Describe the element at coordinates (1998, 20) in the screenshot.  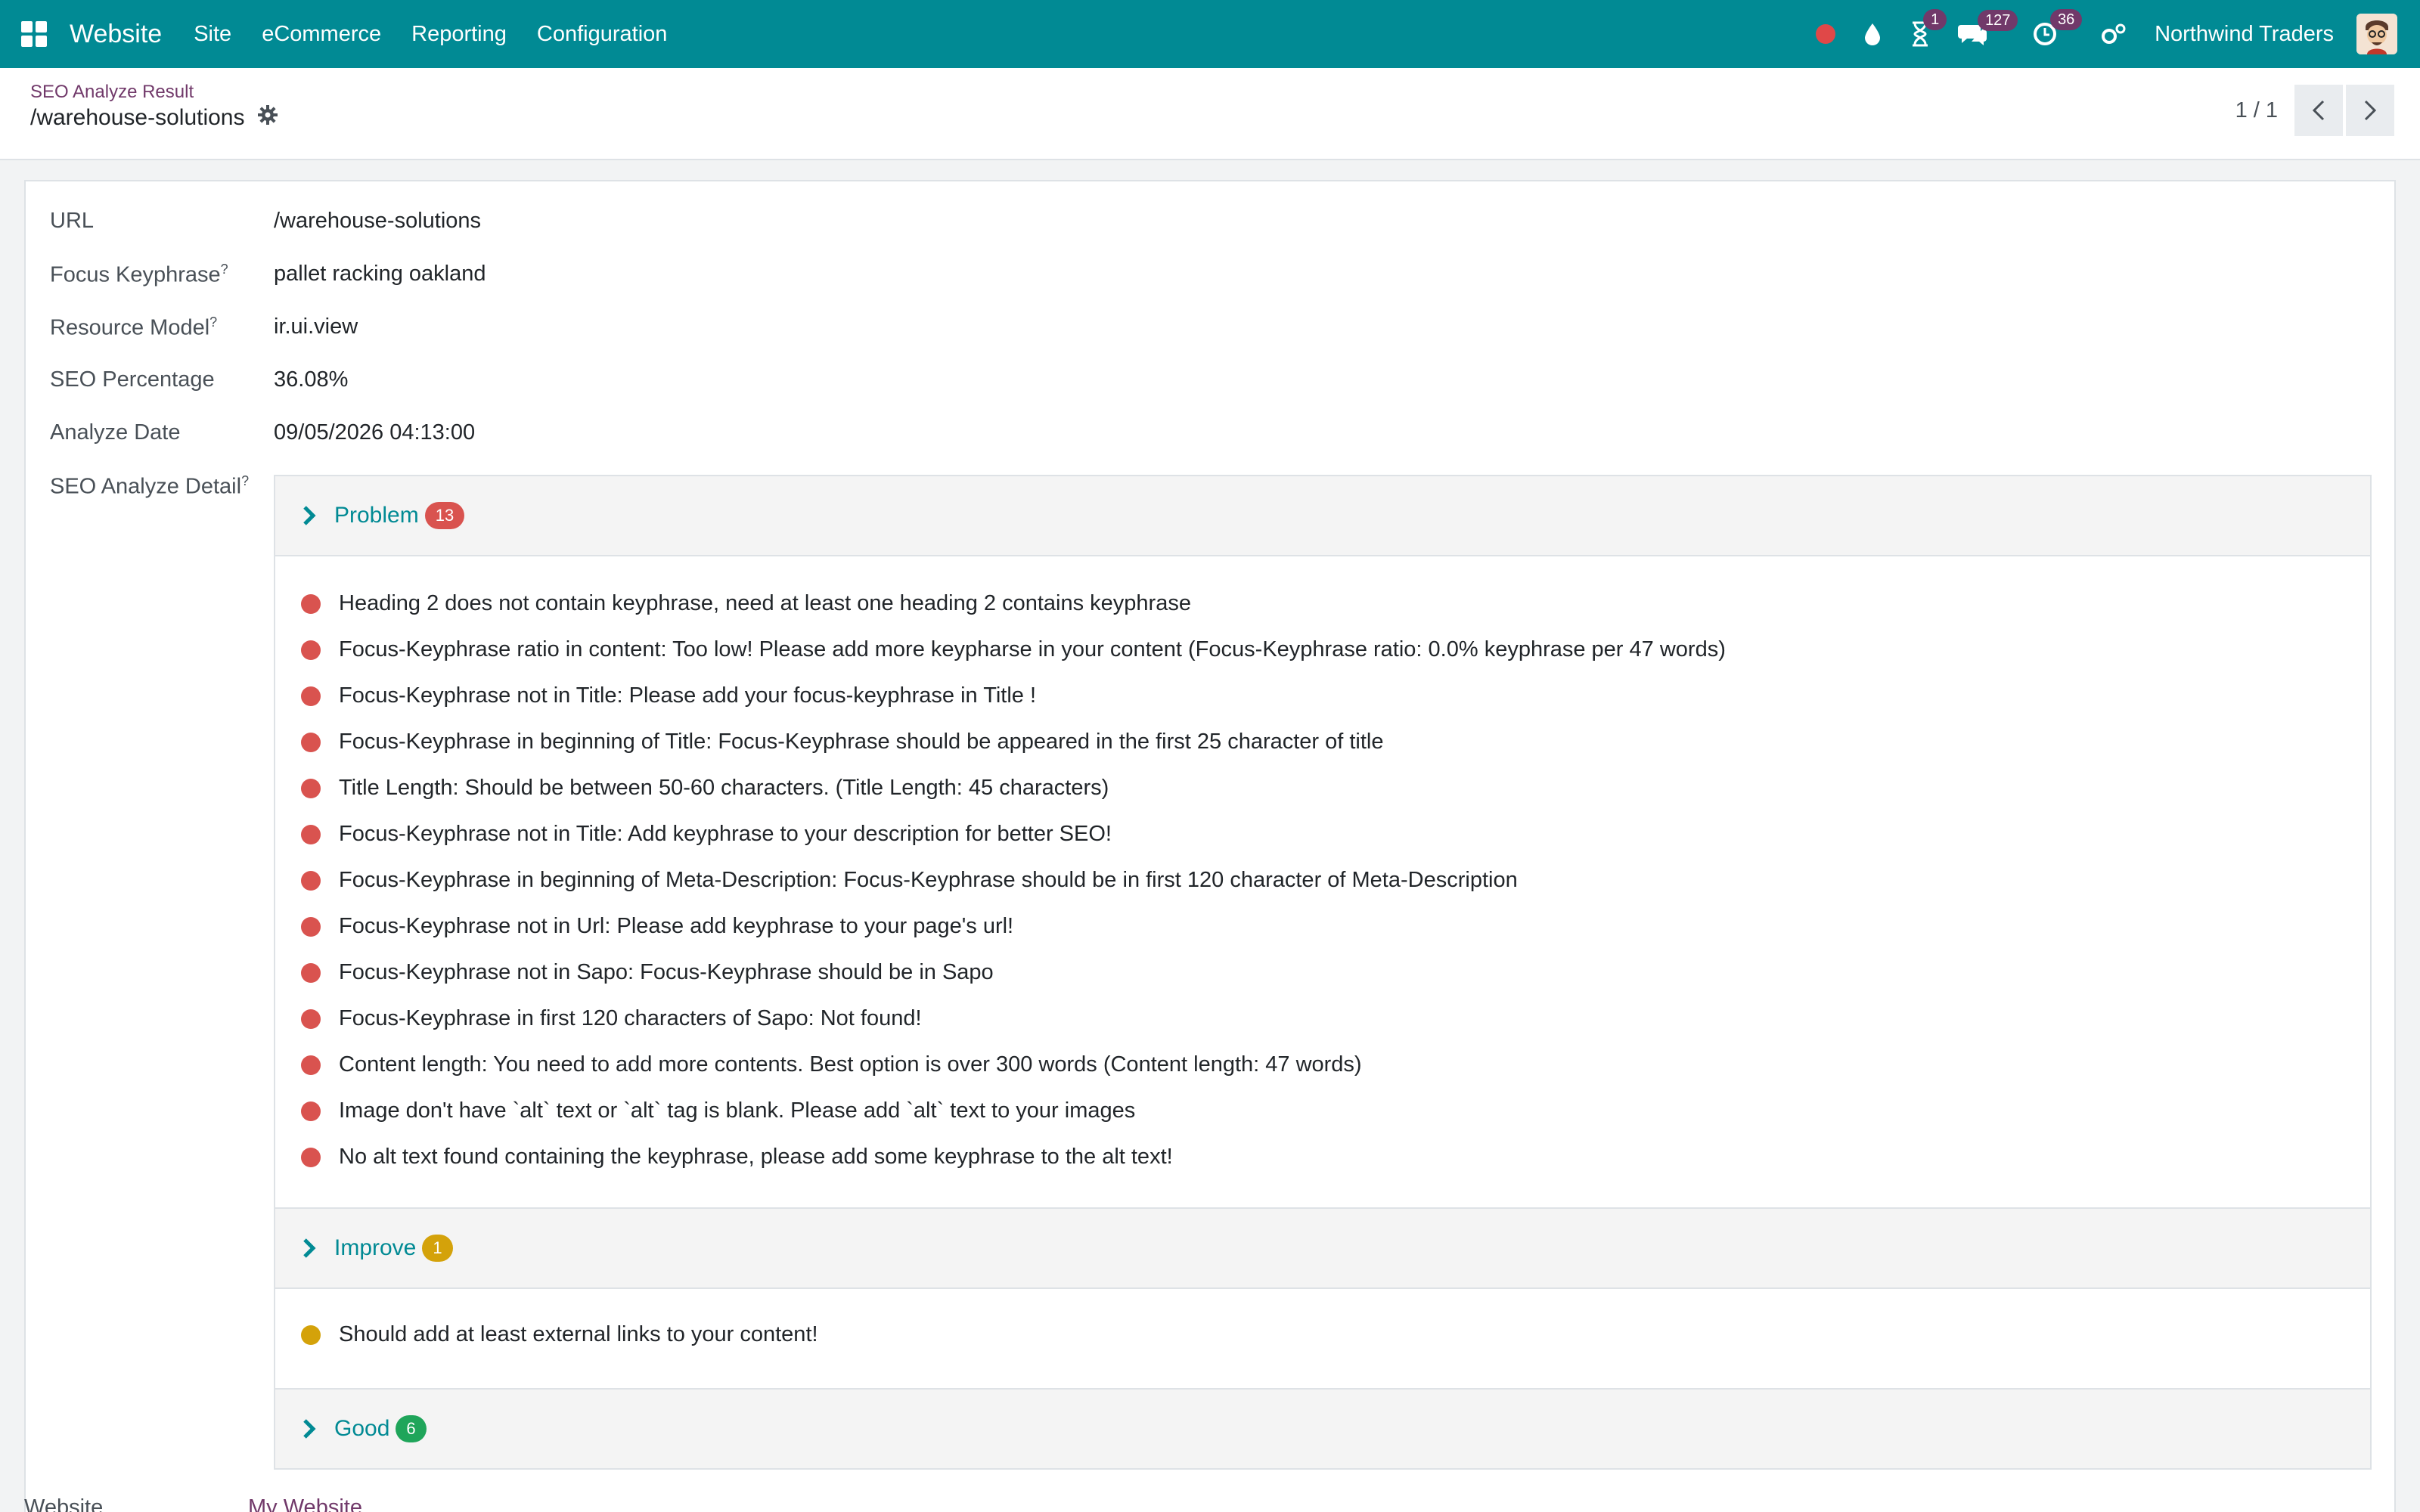
I see `messages-badge: 127` at that location.